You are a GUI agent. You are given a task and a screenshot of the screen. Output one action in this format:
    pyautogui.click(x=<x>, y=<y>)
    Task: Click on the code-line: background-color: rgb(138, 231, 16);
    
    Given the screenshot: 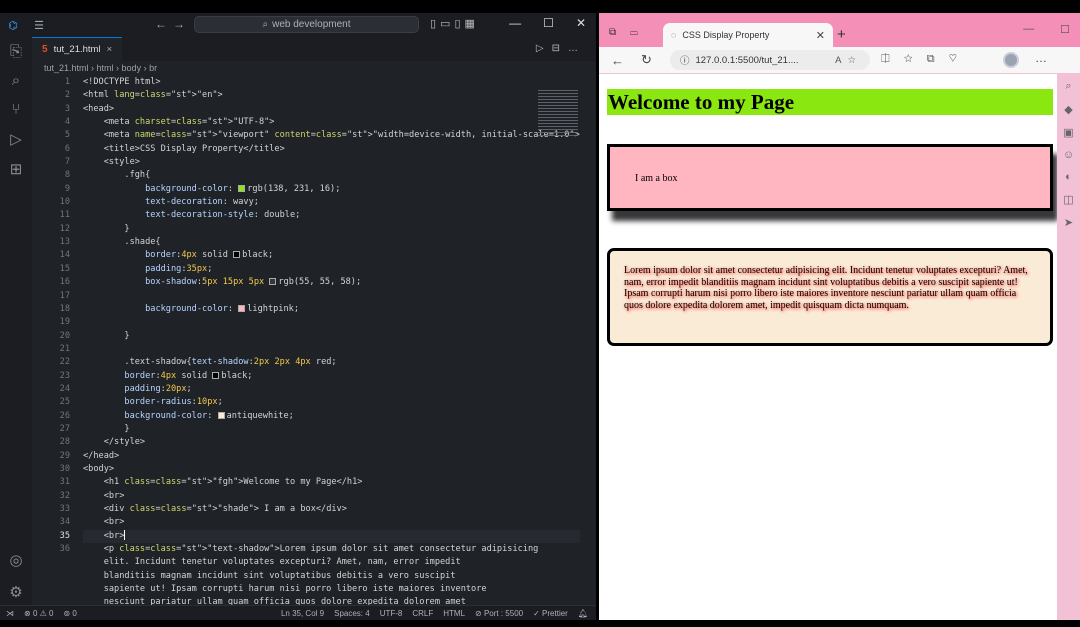 What is the action you would take?
    pyautogui.click(x=331, y=189)
    